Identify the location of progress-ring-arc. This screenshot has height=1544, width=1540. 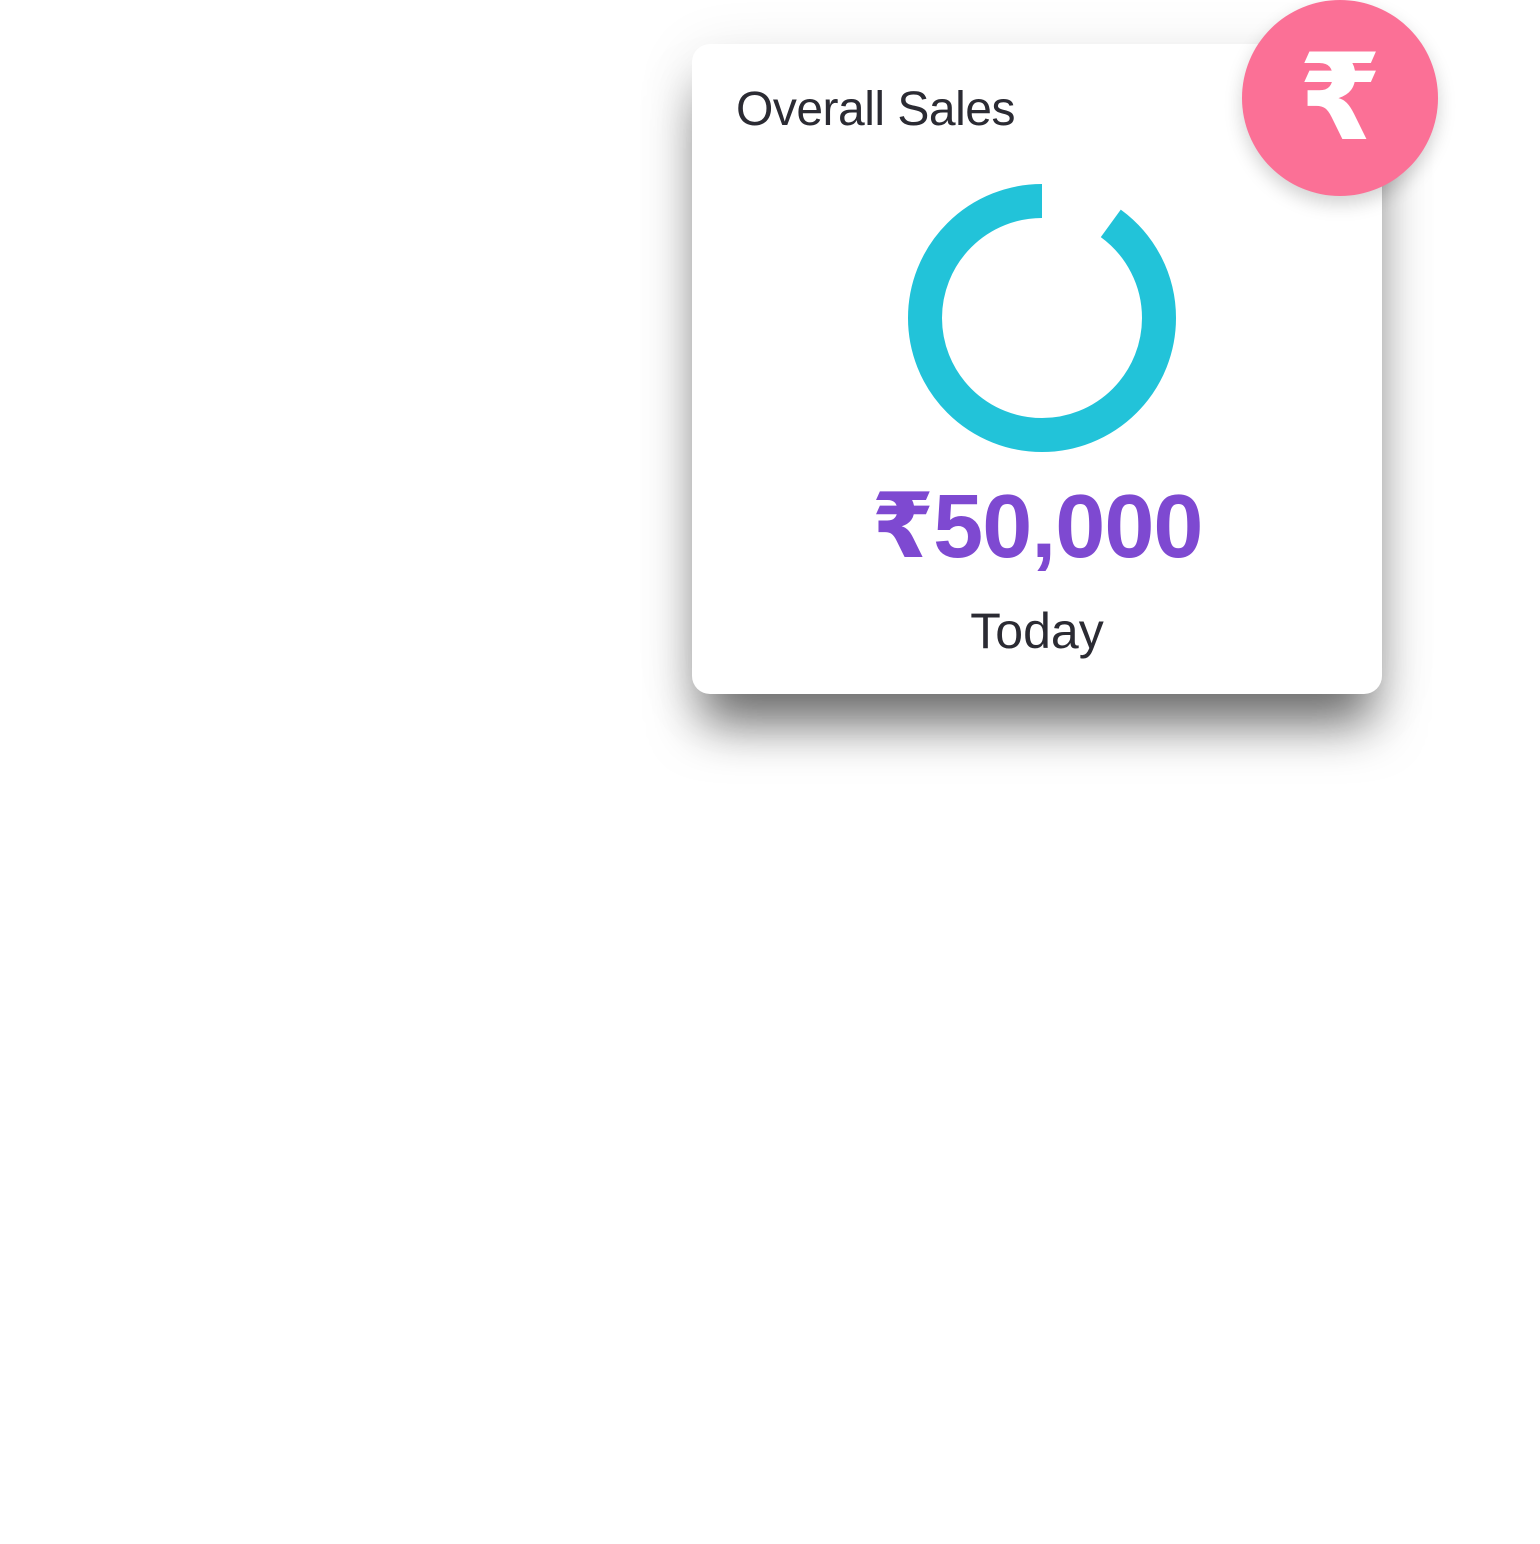
(1042, 318).